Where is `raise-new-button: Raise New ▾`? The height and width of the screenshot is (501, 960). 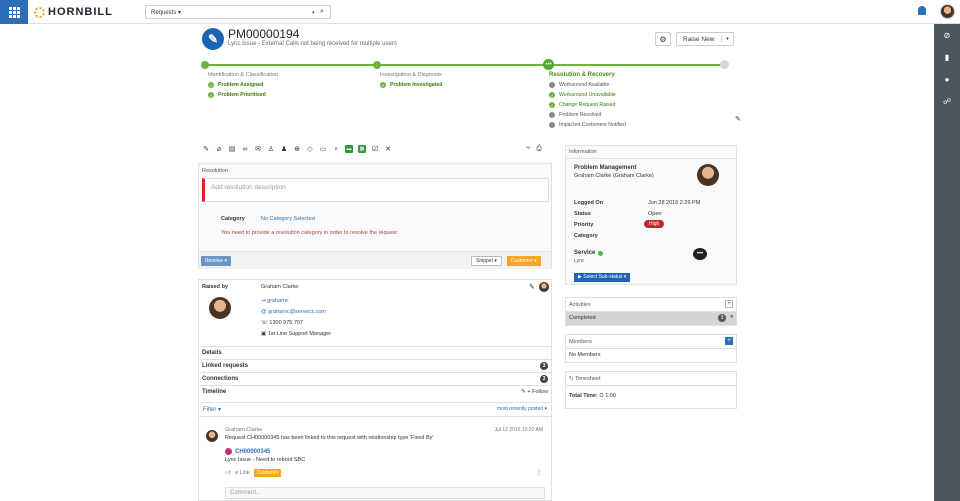
raise-new-button: Raise New ▾ is located at coordinates (705, 39).